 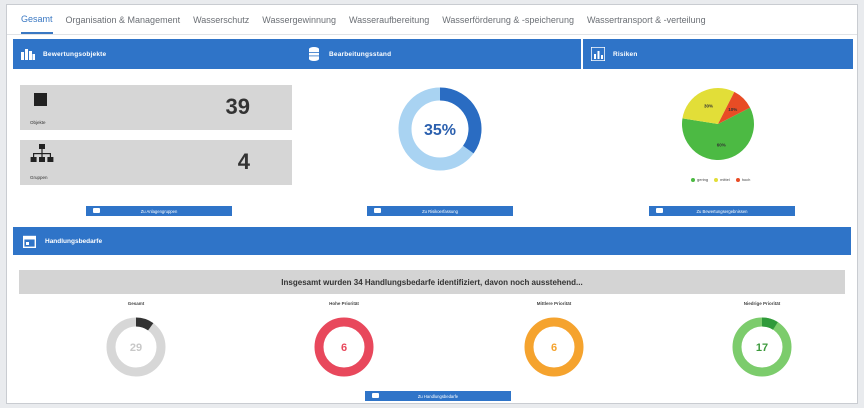 I want to click on to-handlung-button: Zu Handlungsbedarfe, so click(x=438, y=396).